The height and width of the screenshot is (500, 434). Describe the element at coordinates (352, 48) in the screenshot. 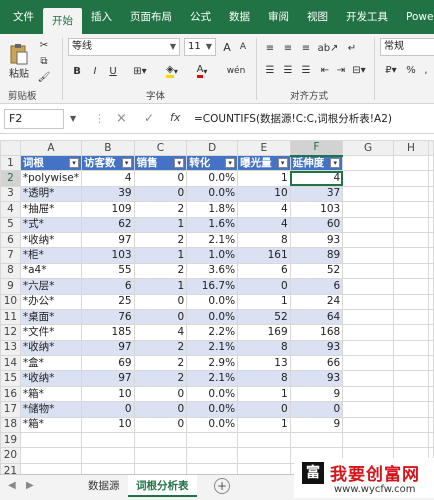

I see `wrap-text-button: ↵` at that location.